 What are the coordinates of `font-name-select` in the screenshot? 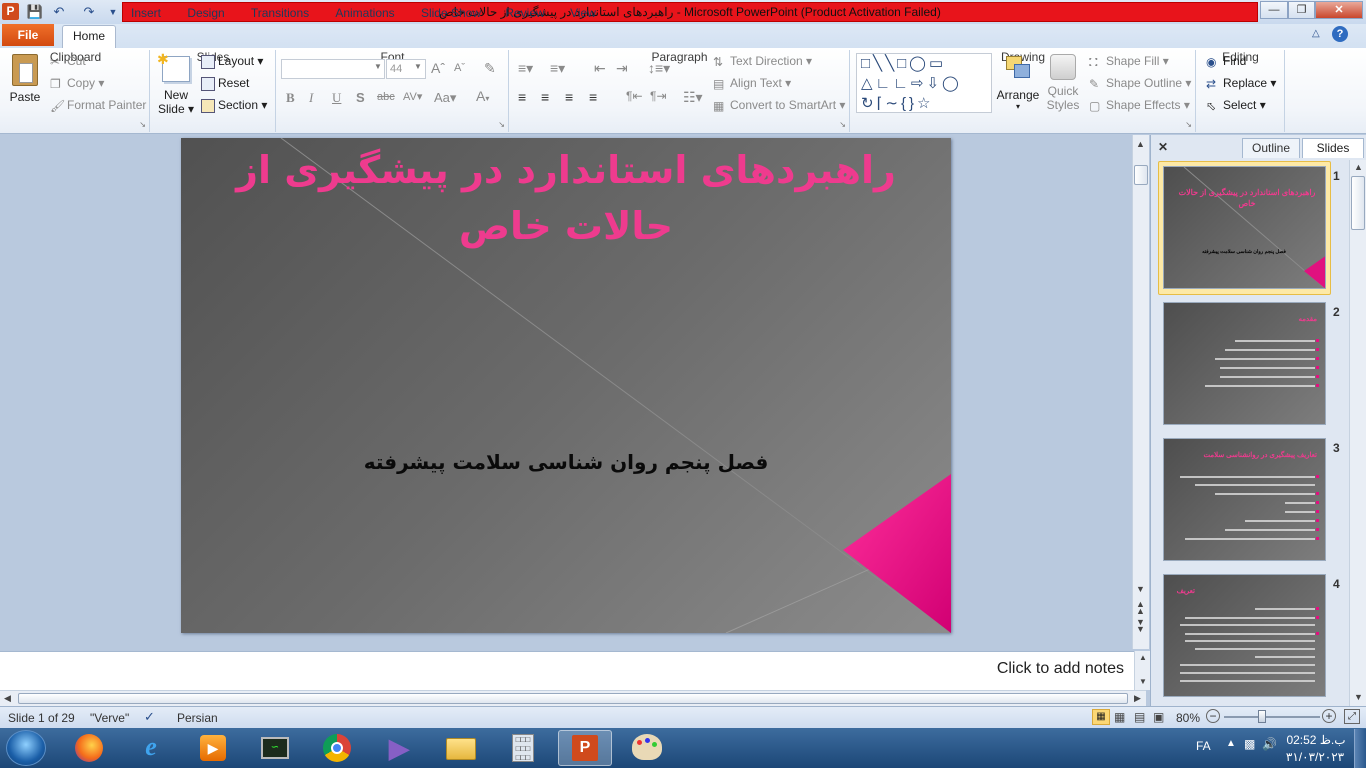 It's located at (333, 69).